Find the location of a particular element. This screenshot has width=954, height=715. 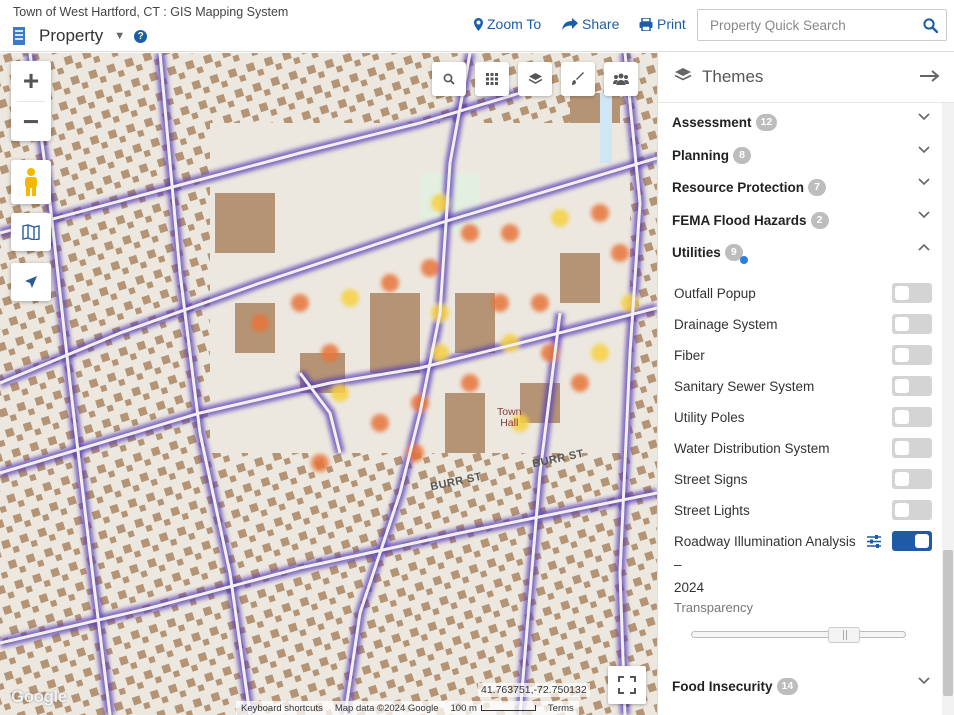

layers-icon is located at coordinates (683, 74).